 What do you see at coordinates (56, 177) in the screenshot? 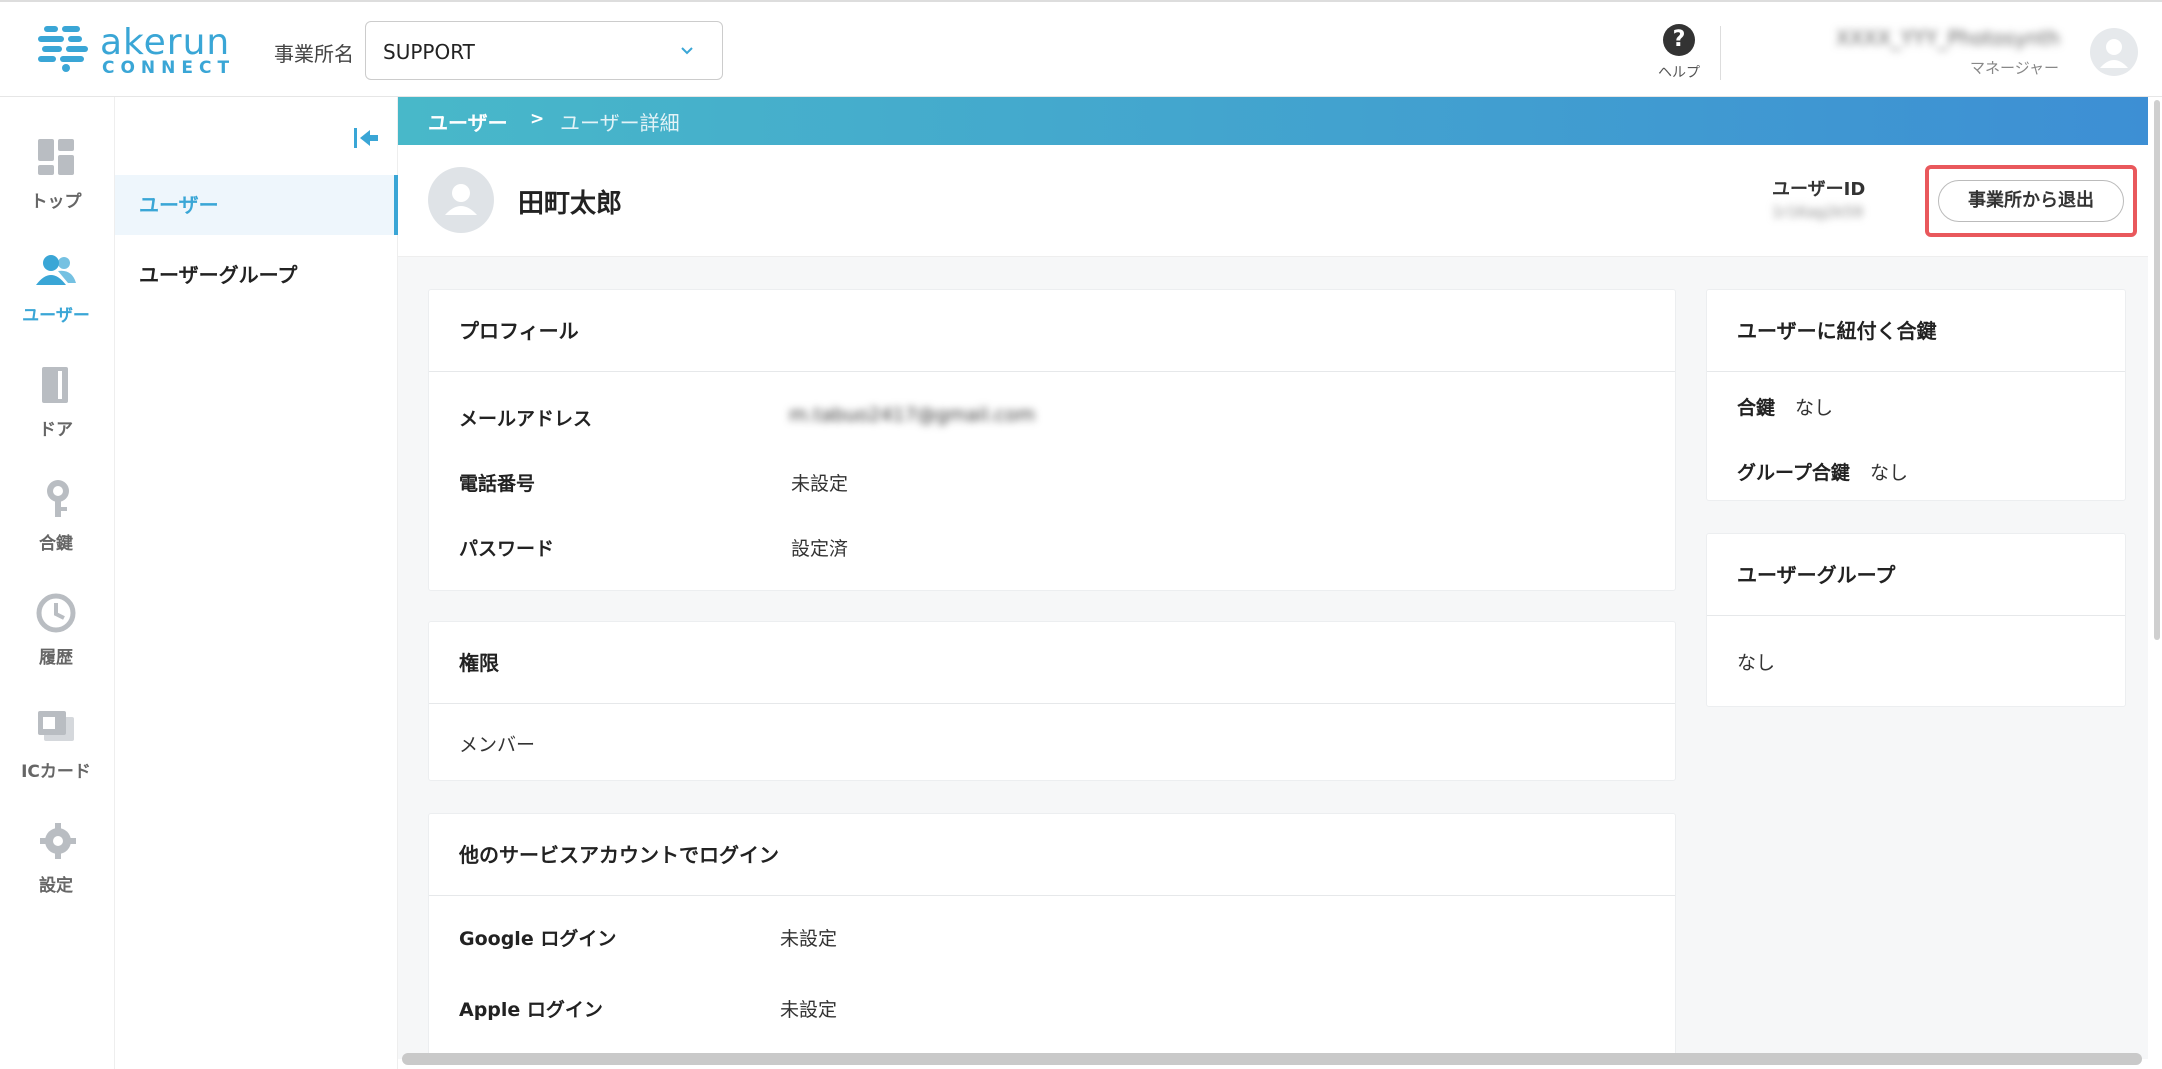
I see `nav-item-top: トップ` at bounding box center [56, 177].